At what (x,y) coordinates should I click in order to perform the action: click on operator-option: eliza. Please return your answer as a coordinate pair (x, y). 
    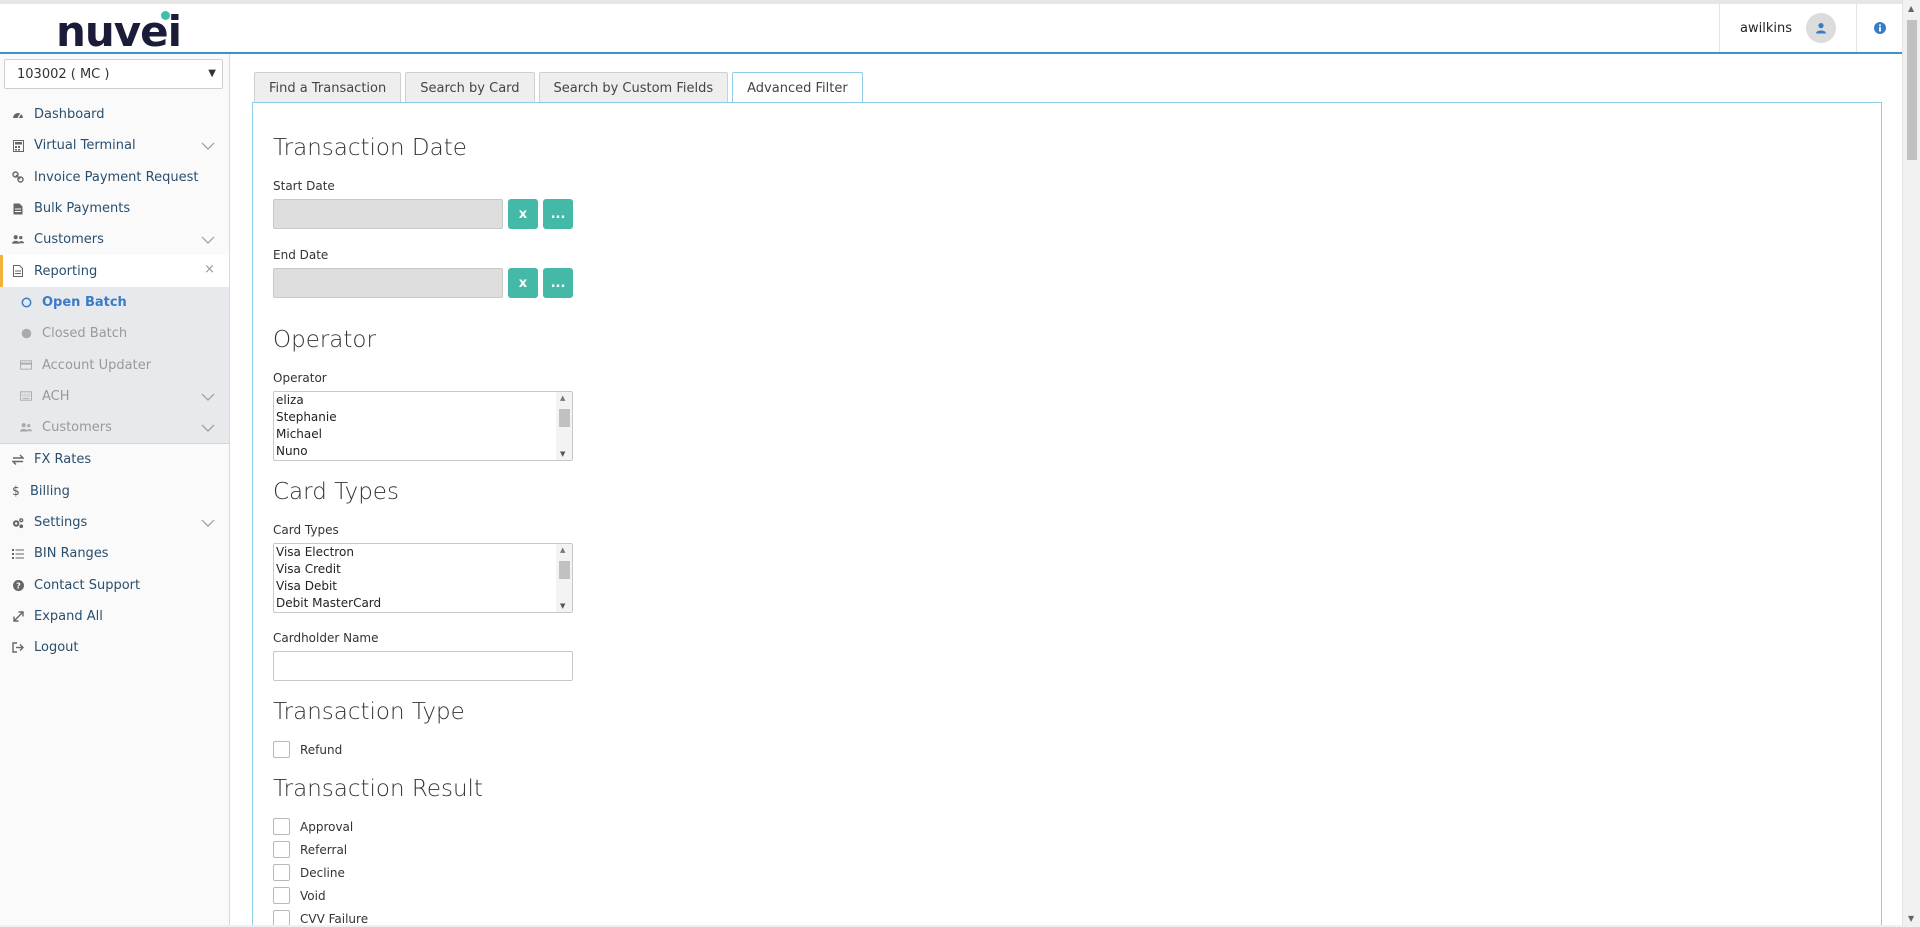
    Looking at the image, I should click on (423, 400).